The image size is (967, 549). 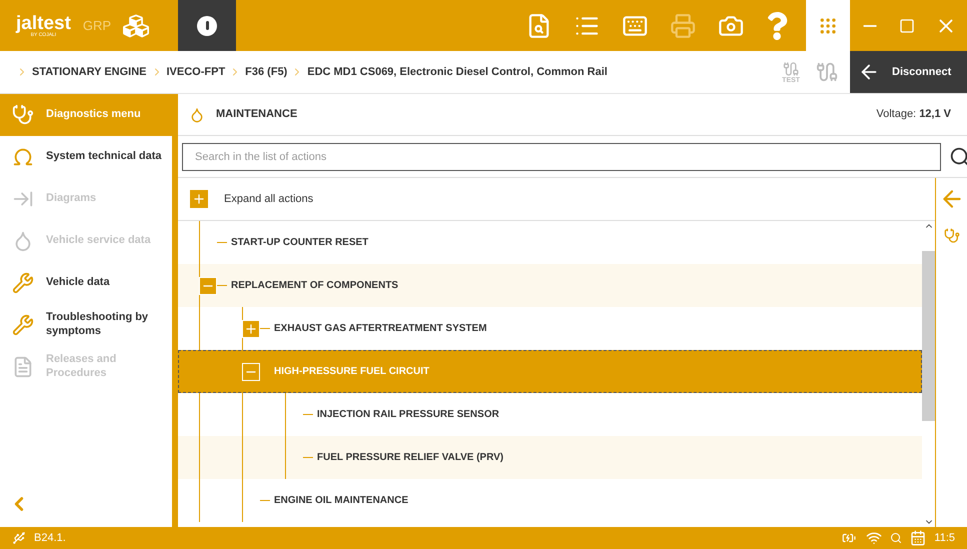 I want to click on apps-button, so click(x=828, y=25).